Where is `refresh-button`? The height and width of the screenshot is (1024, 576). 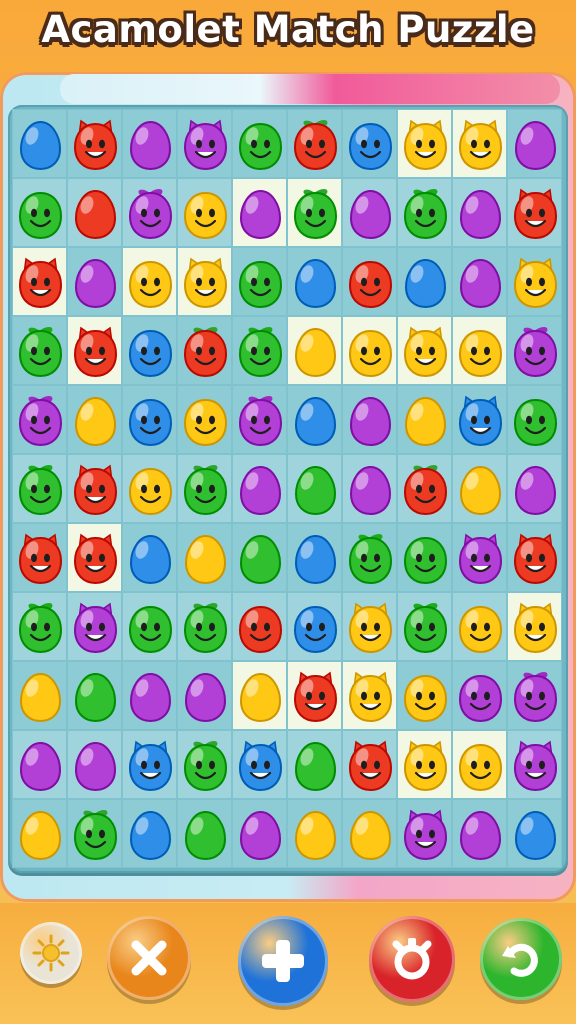 refresh-button is located at coordinates (521, 959).